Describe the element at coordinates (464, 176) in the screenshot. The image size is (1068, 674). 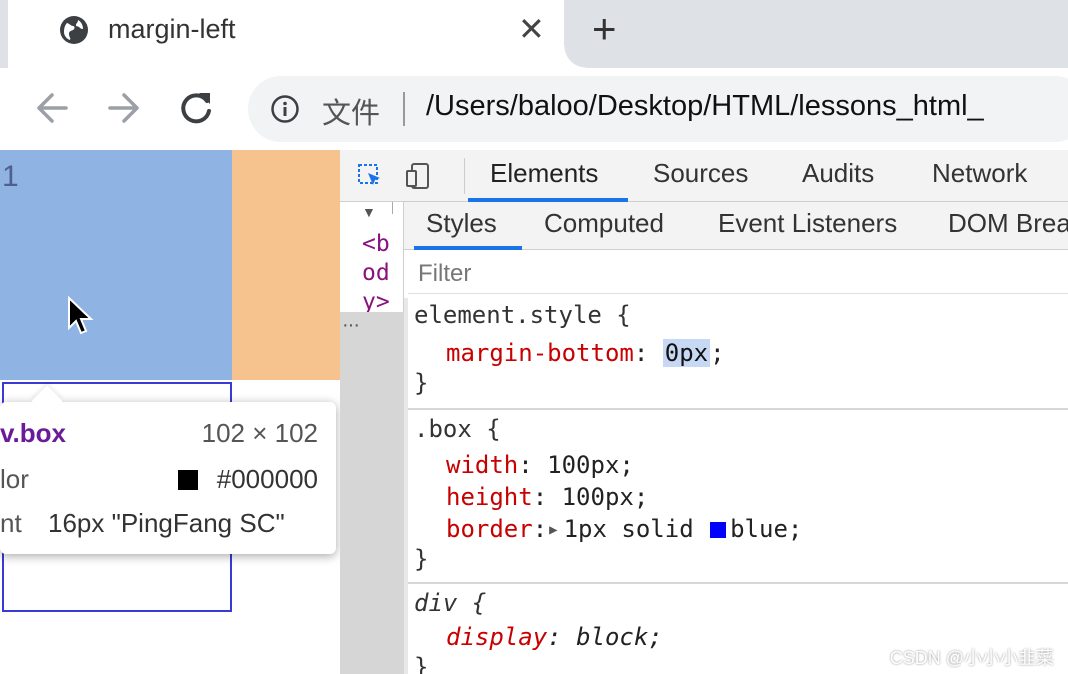
I see `toolbar-divider` at that location.